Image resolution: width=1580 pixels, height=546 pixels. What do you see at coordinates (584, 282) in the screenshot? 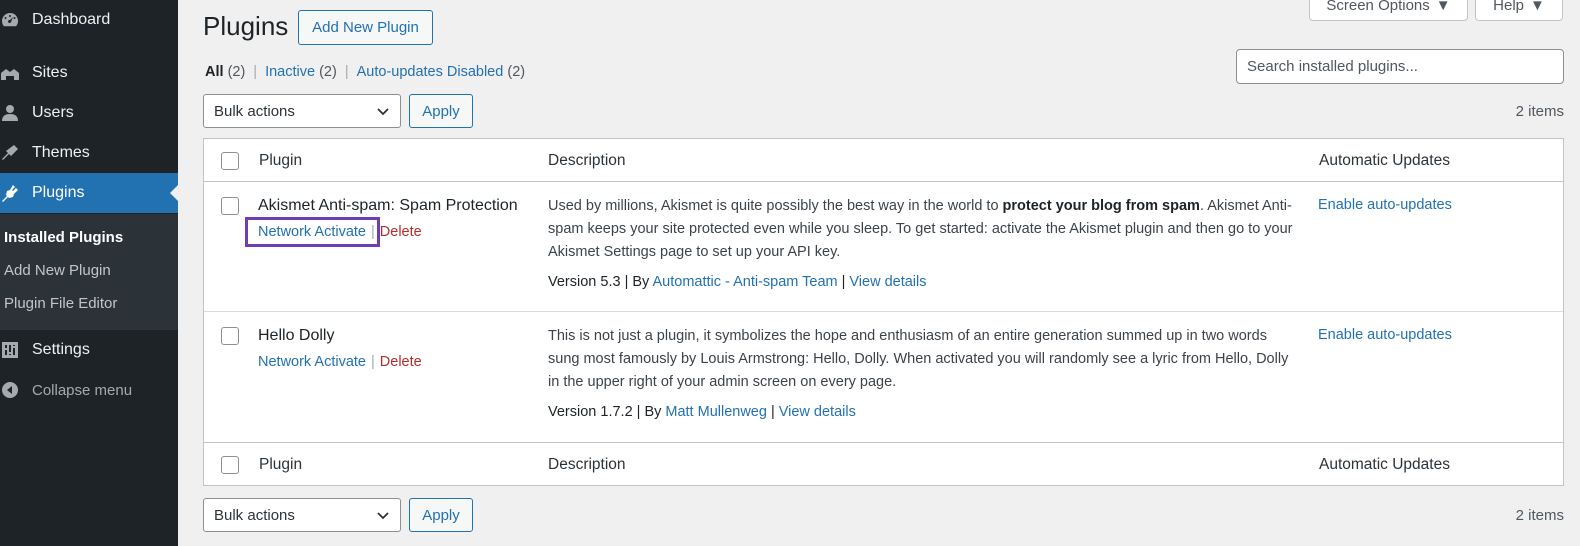
I see `plugin-version: Version 5.3` at bounding box center [584, 282].